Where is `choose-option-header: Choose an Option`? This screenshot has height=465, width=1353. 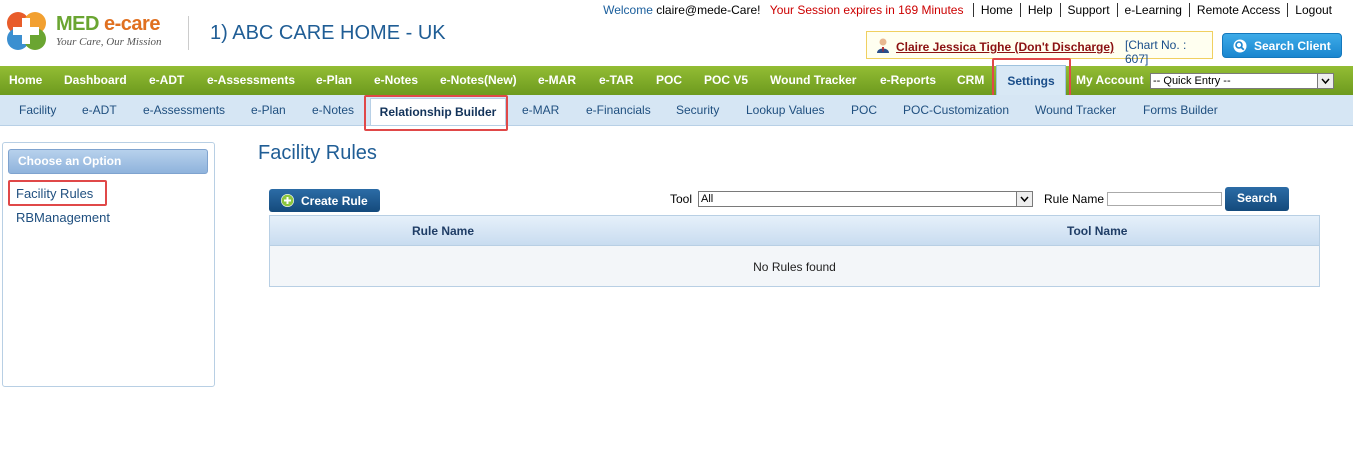 choose-option-header: Choose an Option is located at coordinates (108, 161).